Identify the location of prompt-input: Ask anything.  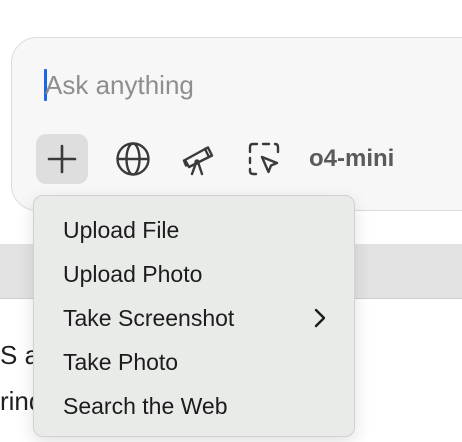
(119, 85).